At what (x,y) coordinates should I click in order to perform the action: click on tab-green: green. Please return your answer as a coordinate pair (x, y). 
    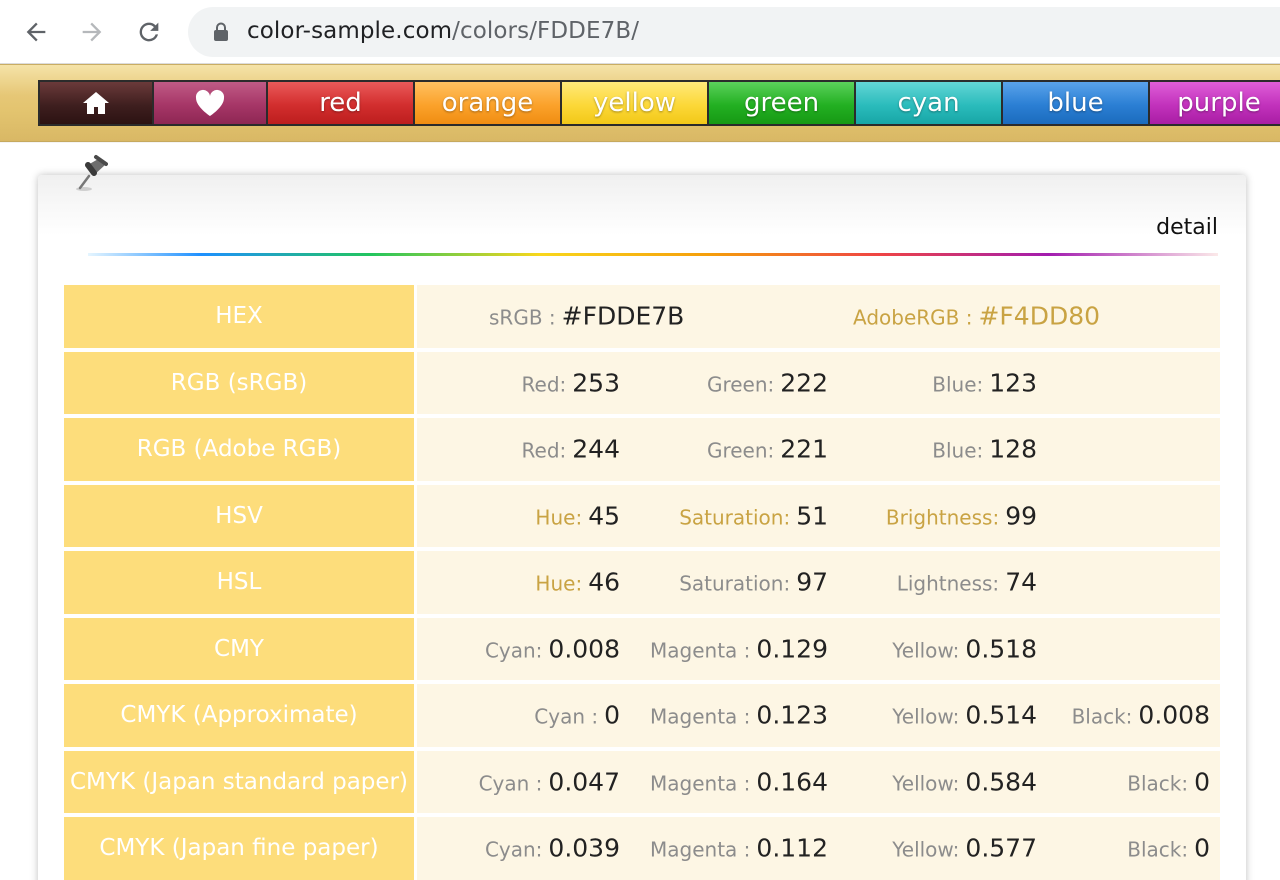
    Looking at the image, I should click on (782, 103).